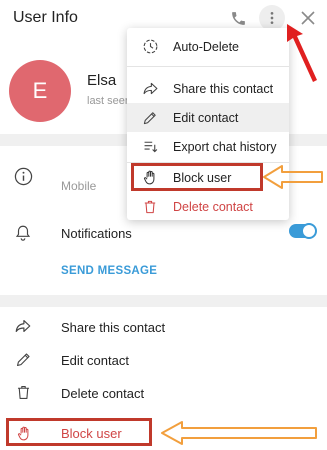 The height and width of the screenshot is (450, 327). I want to click on page-title: User Info, so click(45, 17).